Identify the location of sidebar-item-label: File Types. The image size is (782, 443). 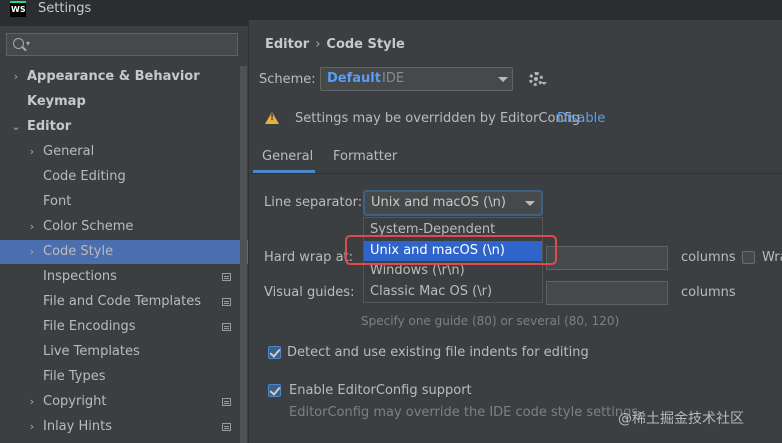
(74, 376).